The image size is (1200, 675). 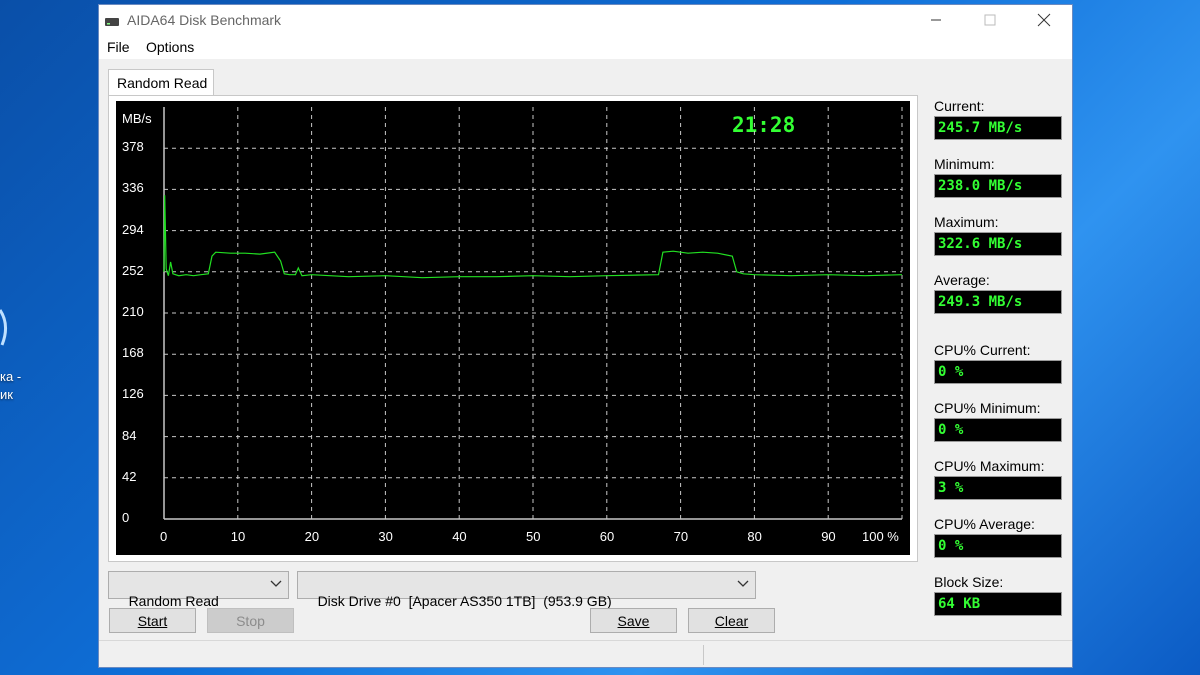 What do you see at coordinates (966, 222) in the screenshot?
I see `maximum-label: Maximum:` at bounding box center [966, 222].